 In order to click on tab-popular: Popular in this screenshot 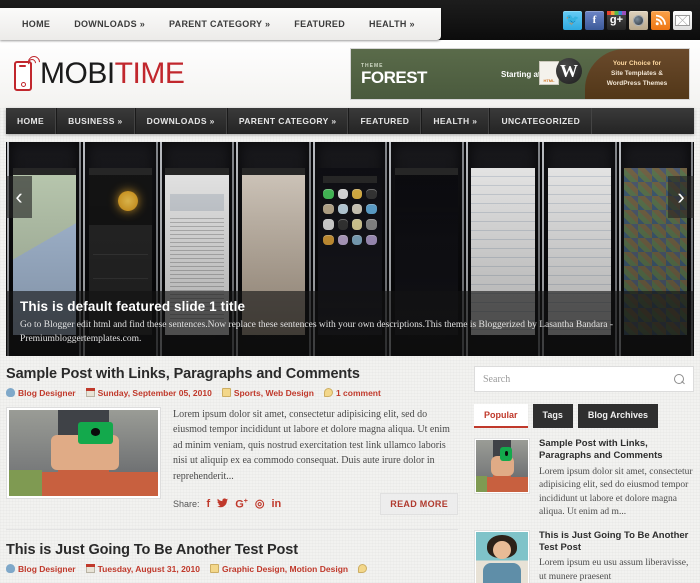, I will do `click(501, 416)`.